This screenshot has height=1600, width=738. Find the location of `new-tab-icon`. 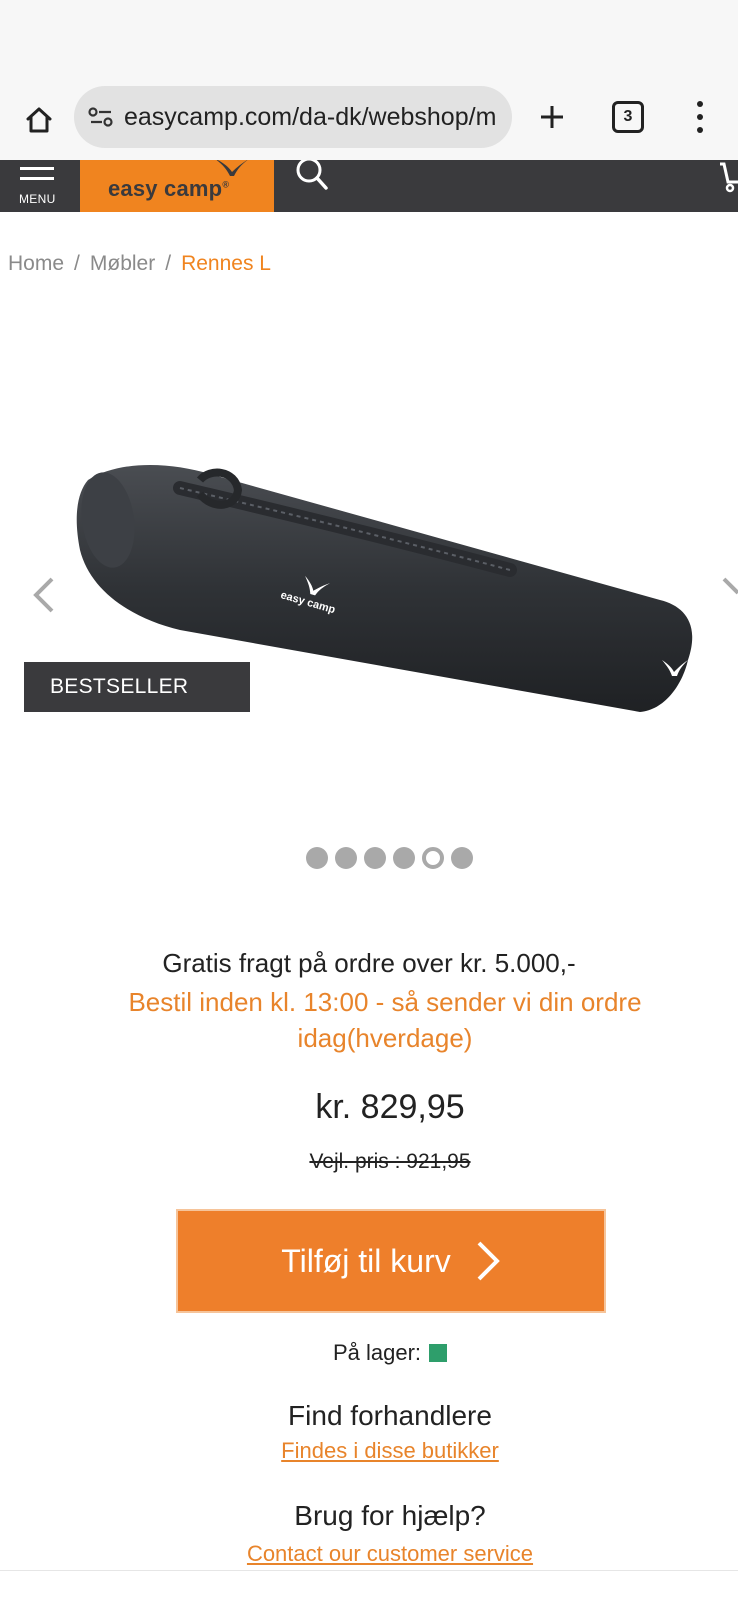

new-tab-icon is located at coordinates (552, 117).